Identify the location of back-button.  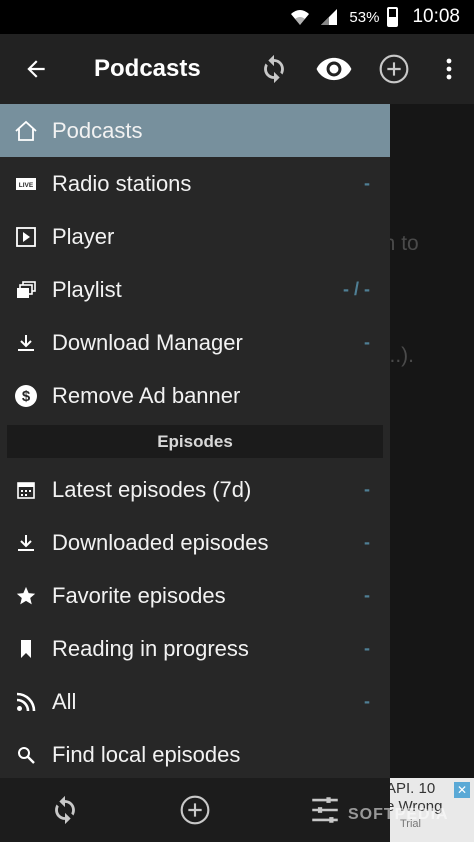
(36, 69).